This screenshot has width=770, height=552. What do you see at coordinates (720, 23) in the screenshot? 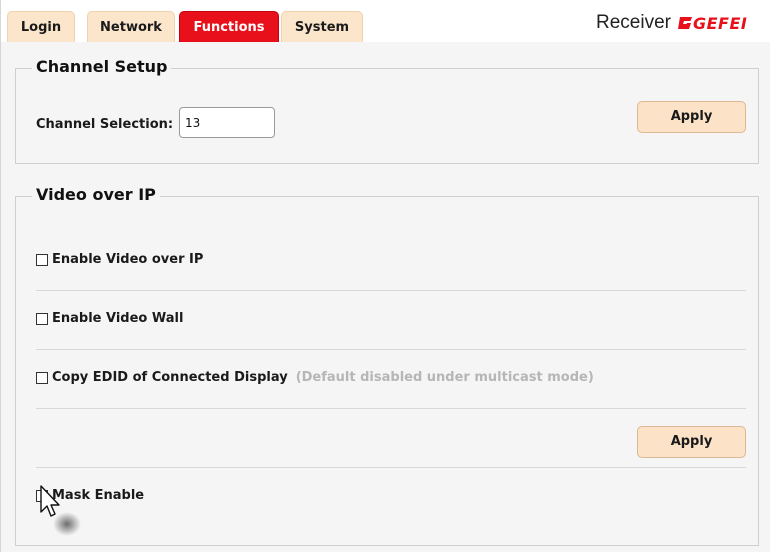
I see `logo-wordmark: GEFEI` at bounding box center [720, 23].